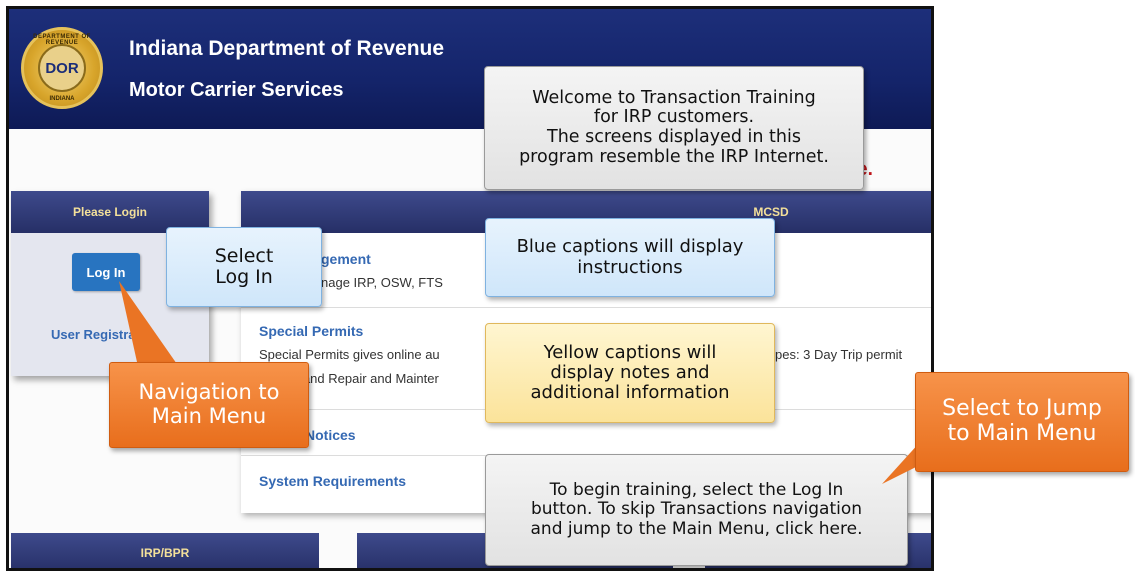  I want to click on seal-abbrev: DOR, so click(62, 68).